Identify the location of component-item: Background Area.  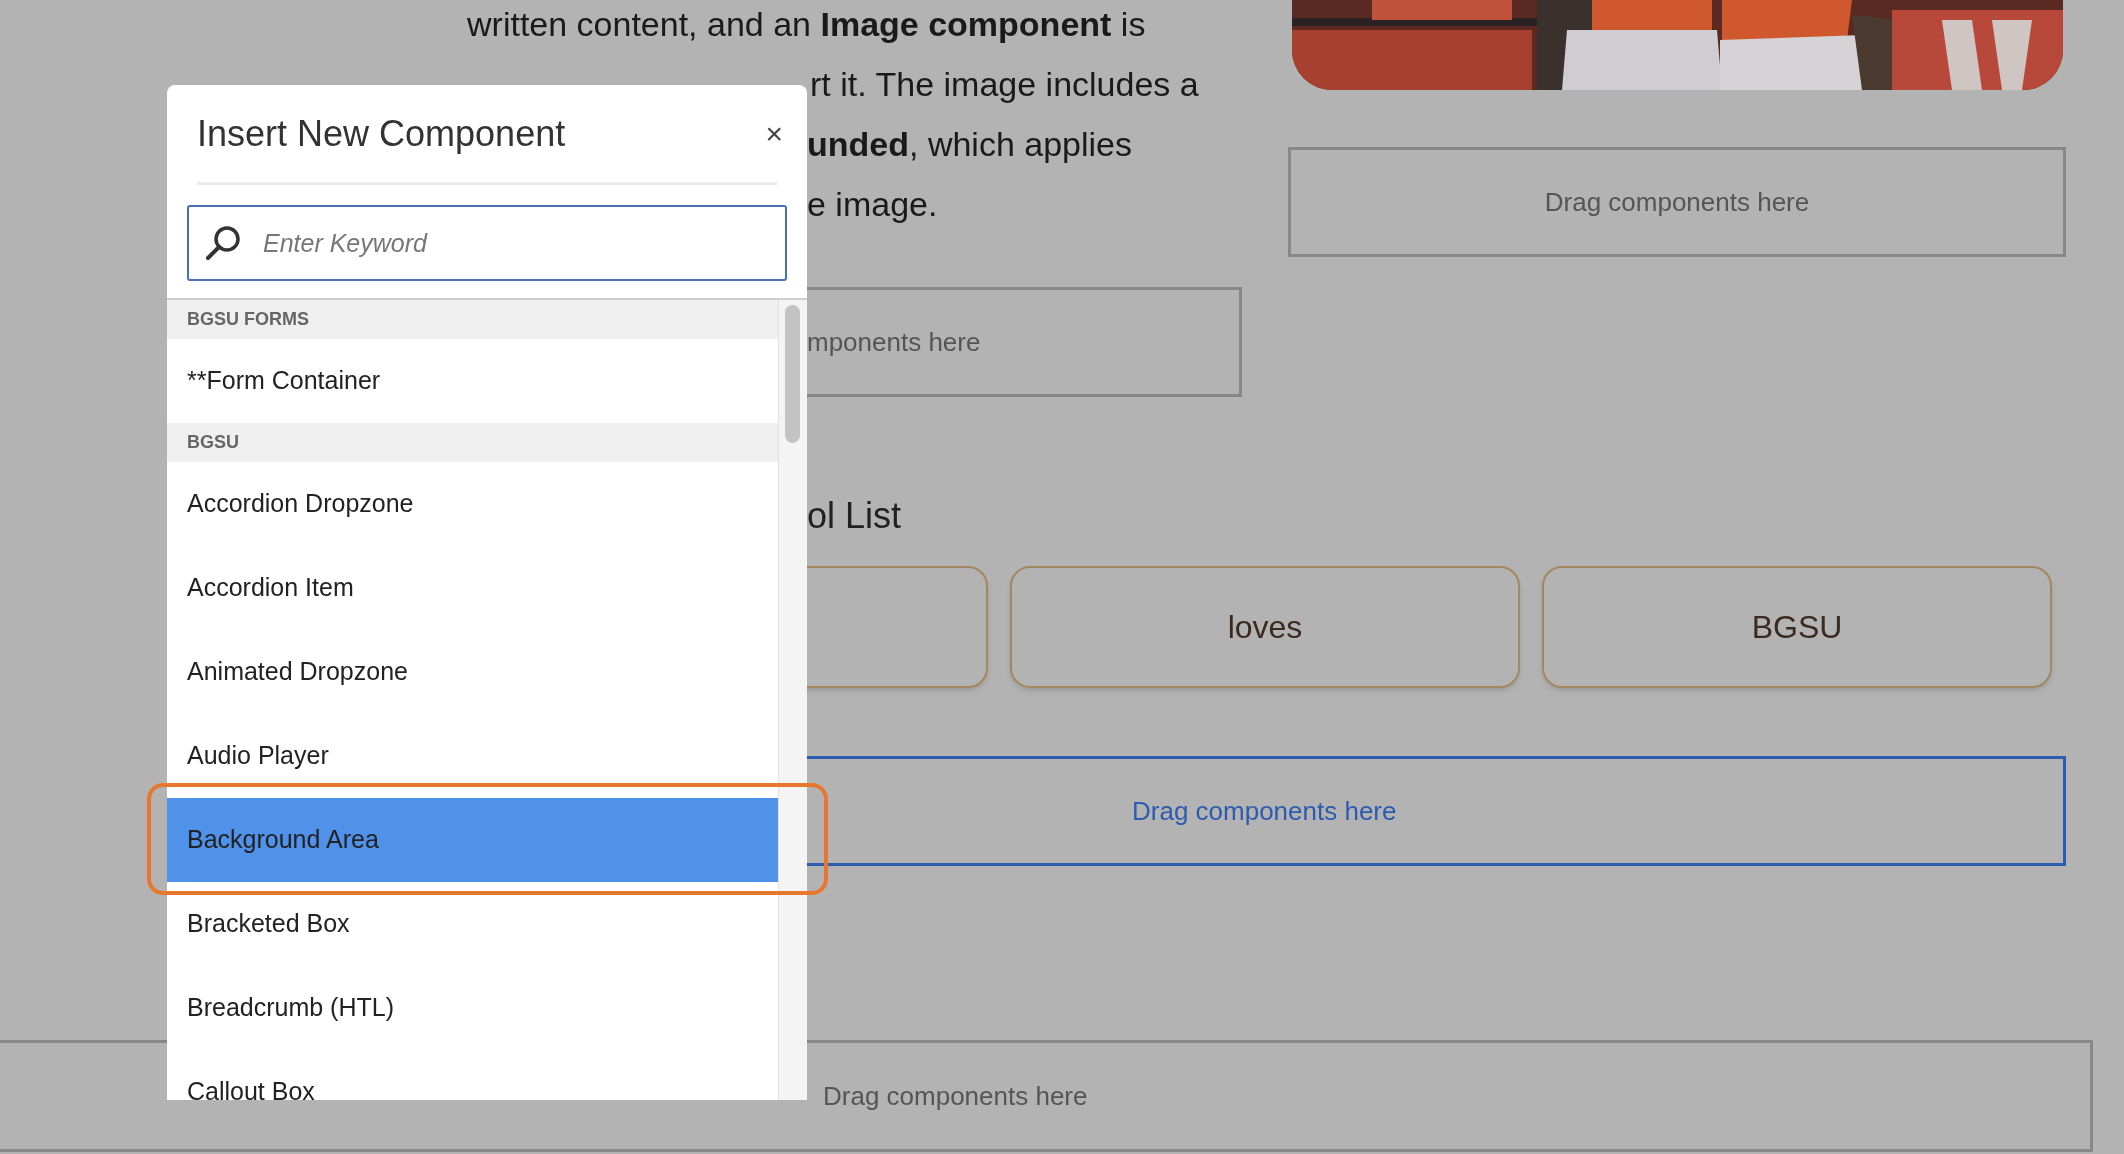
(472, 840).